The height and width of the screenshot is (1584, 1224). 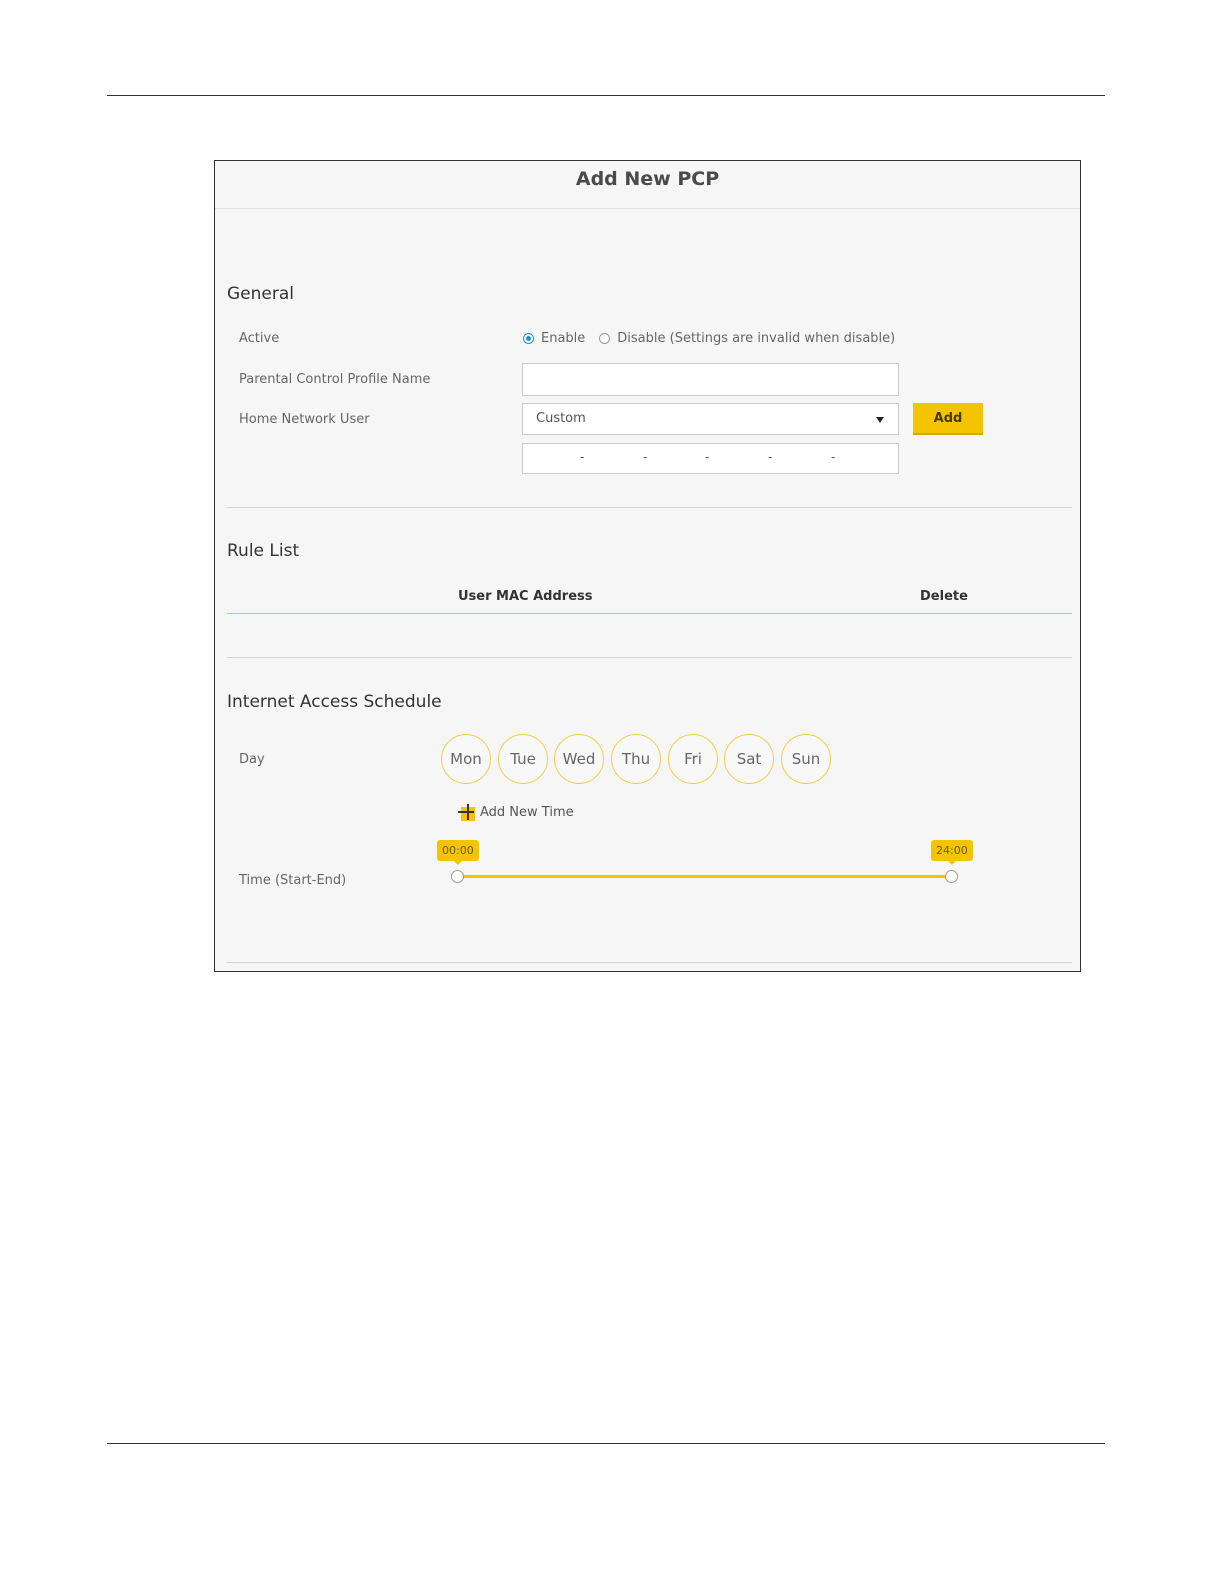 I want to click on day-label: Day, so click(x=252, y=759).